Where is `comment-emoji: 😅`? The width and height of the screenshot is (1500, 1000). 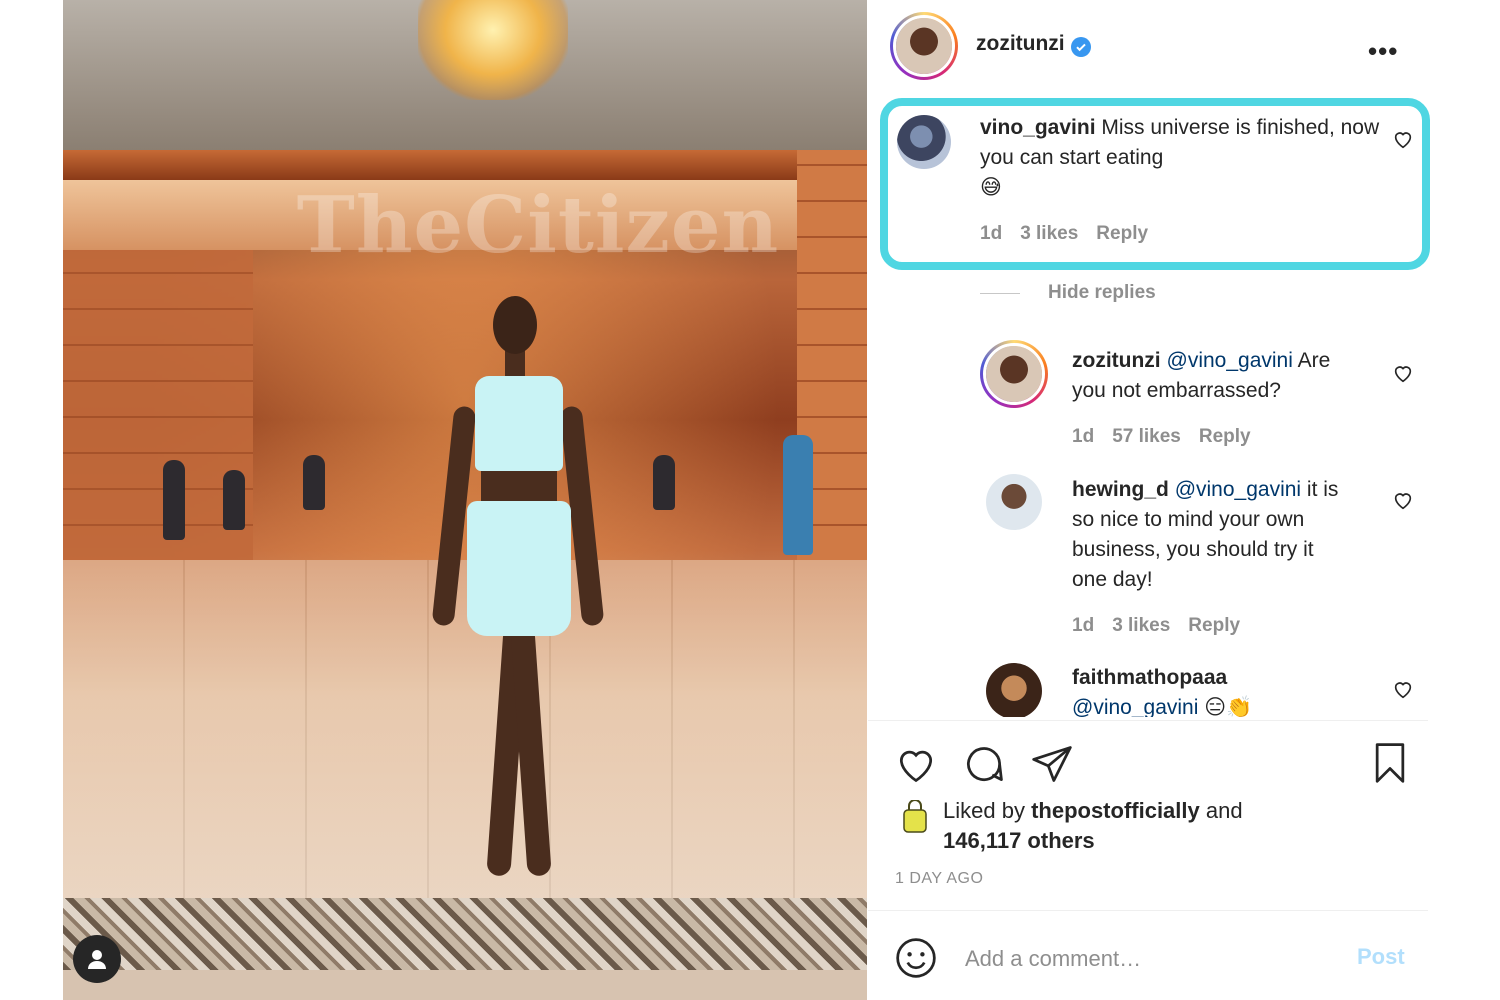 comment-emoji: 😅 is located at coordinates (991, 187).